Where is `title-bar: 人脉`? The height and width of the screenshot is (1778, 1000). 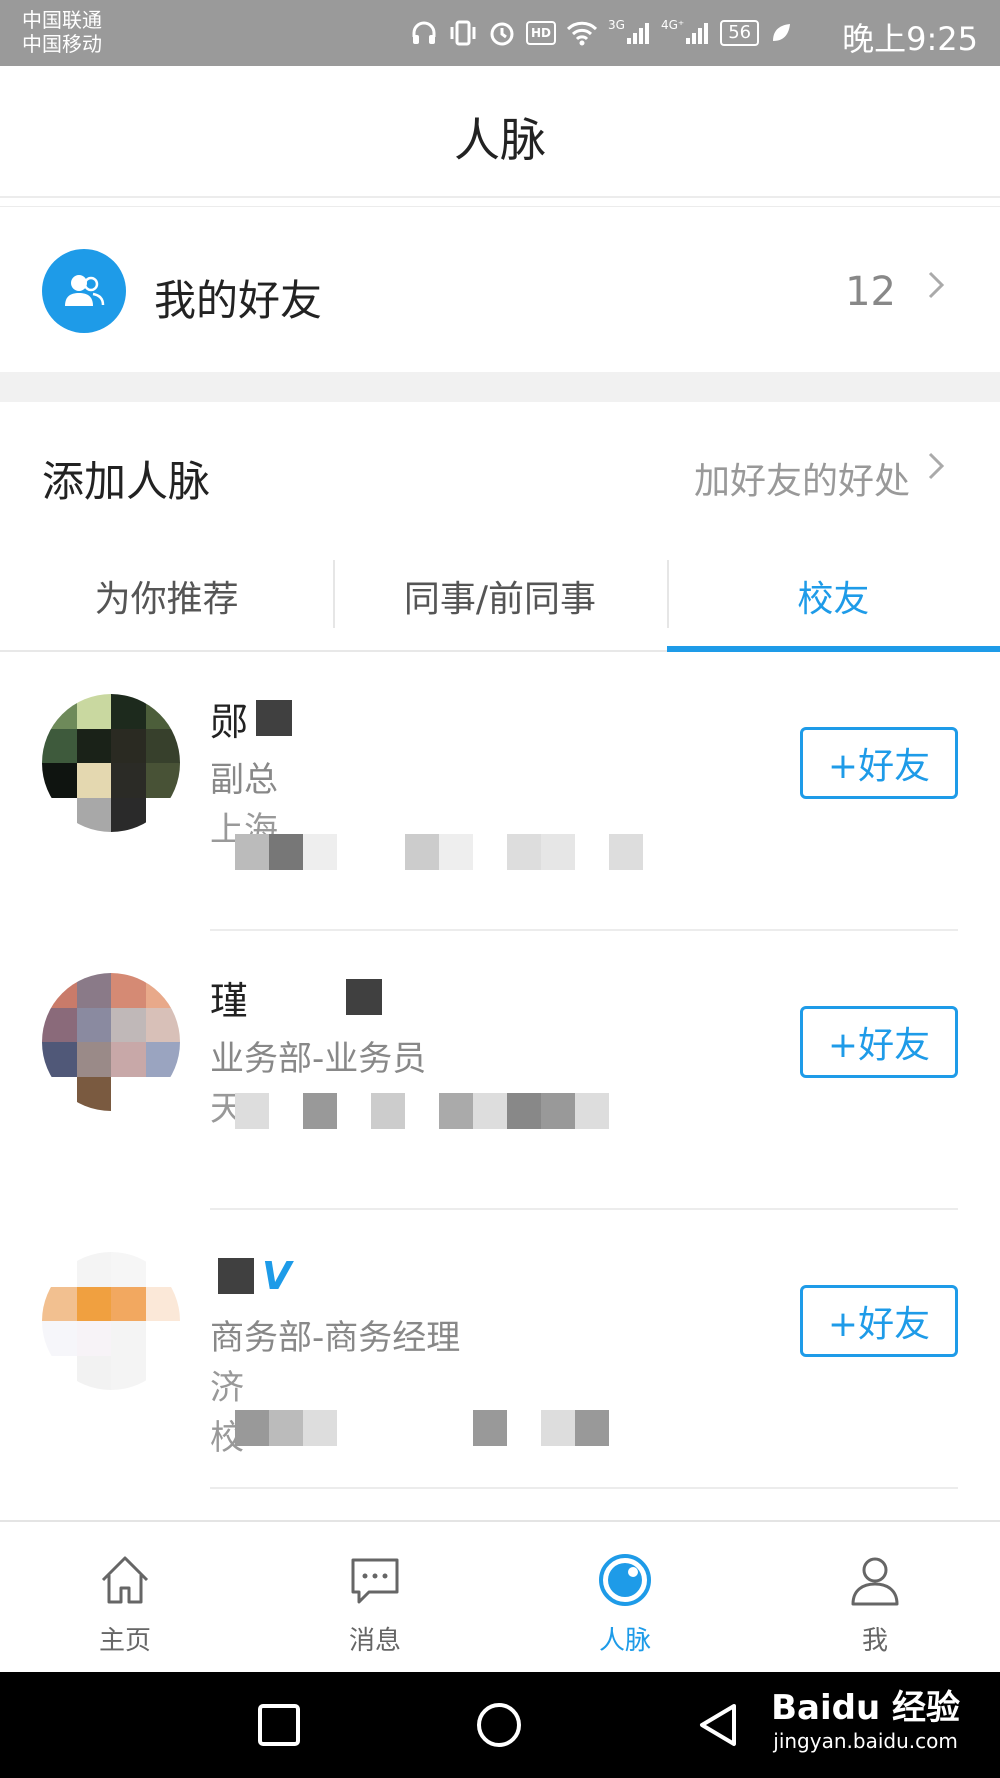 title-bar: 人脉 is located at coordinates (500, 132).